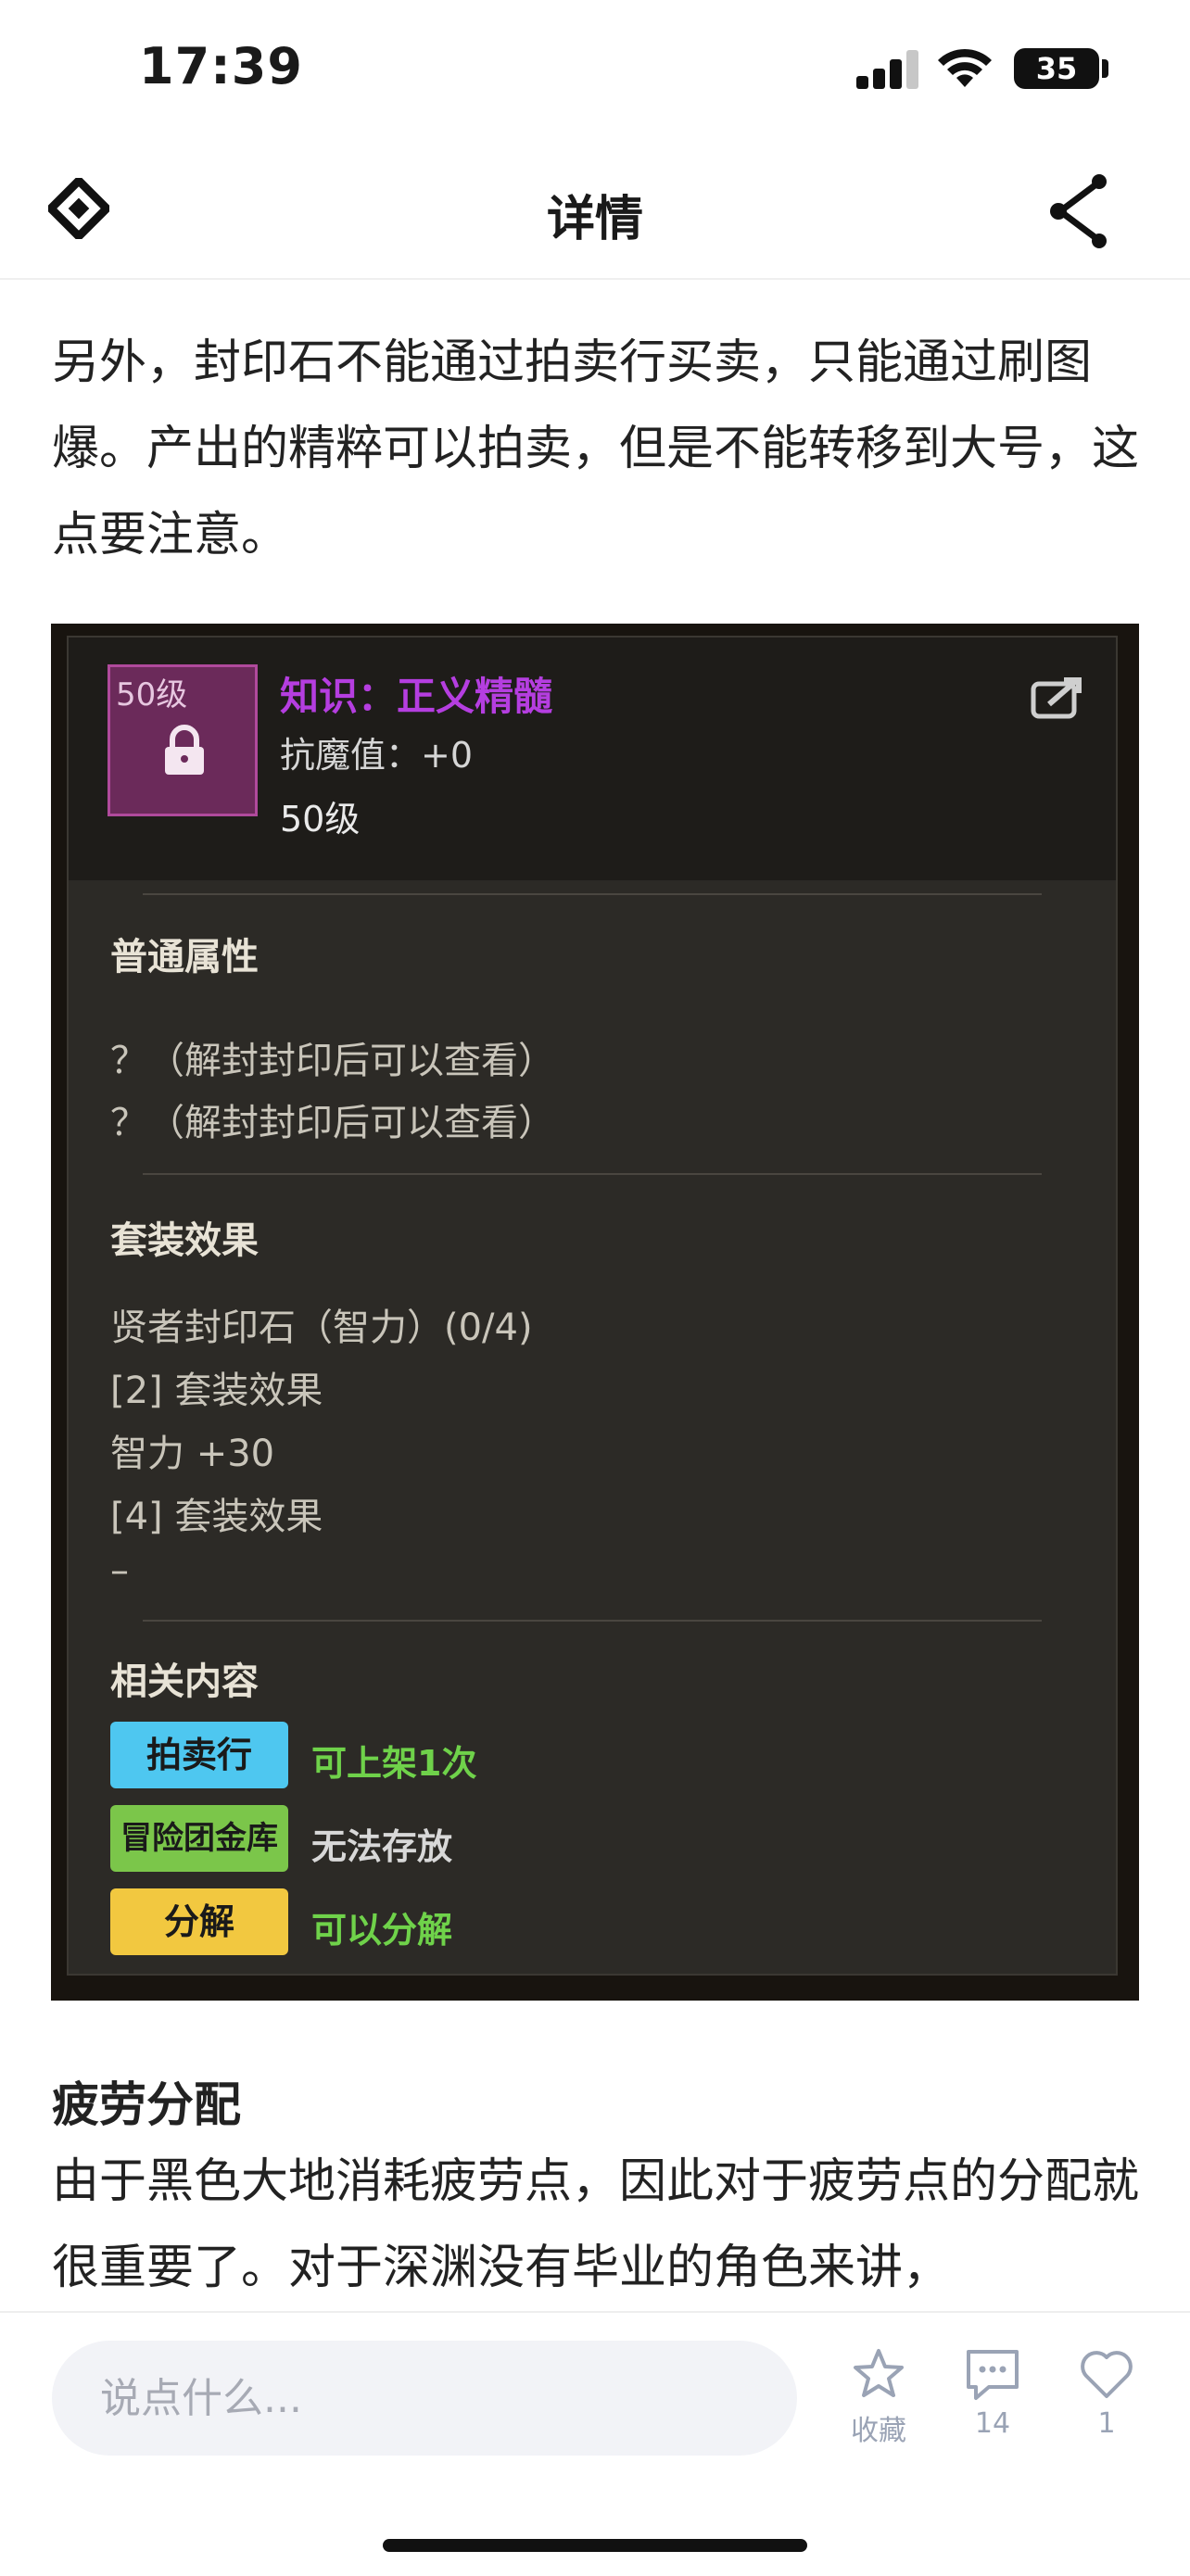  What do you see at coordinates (595, 2545) in the screenshot?
I see `home-indicator` at bounding box center [595, 2545].